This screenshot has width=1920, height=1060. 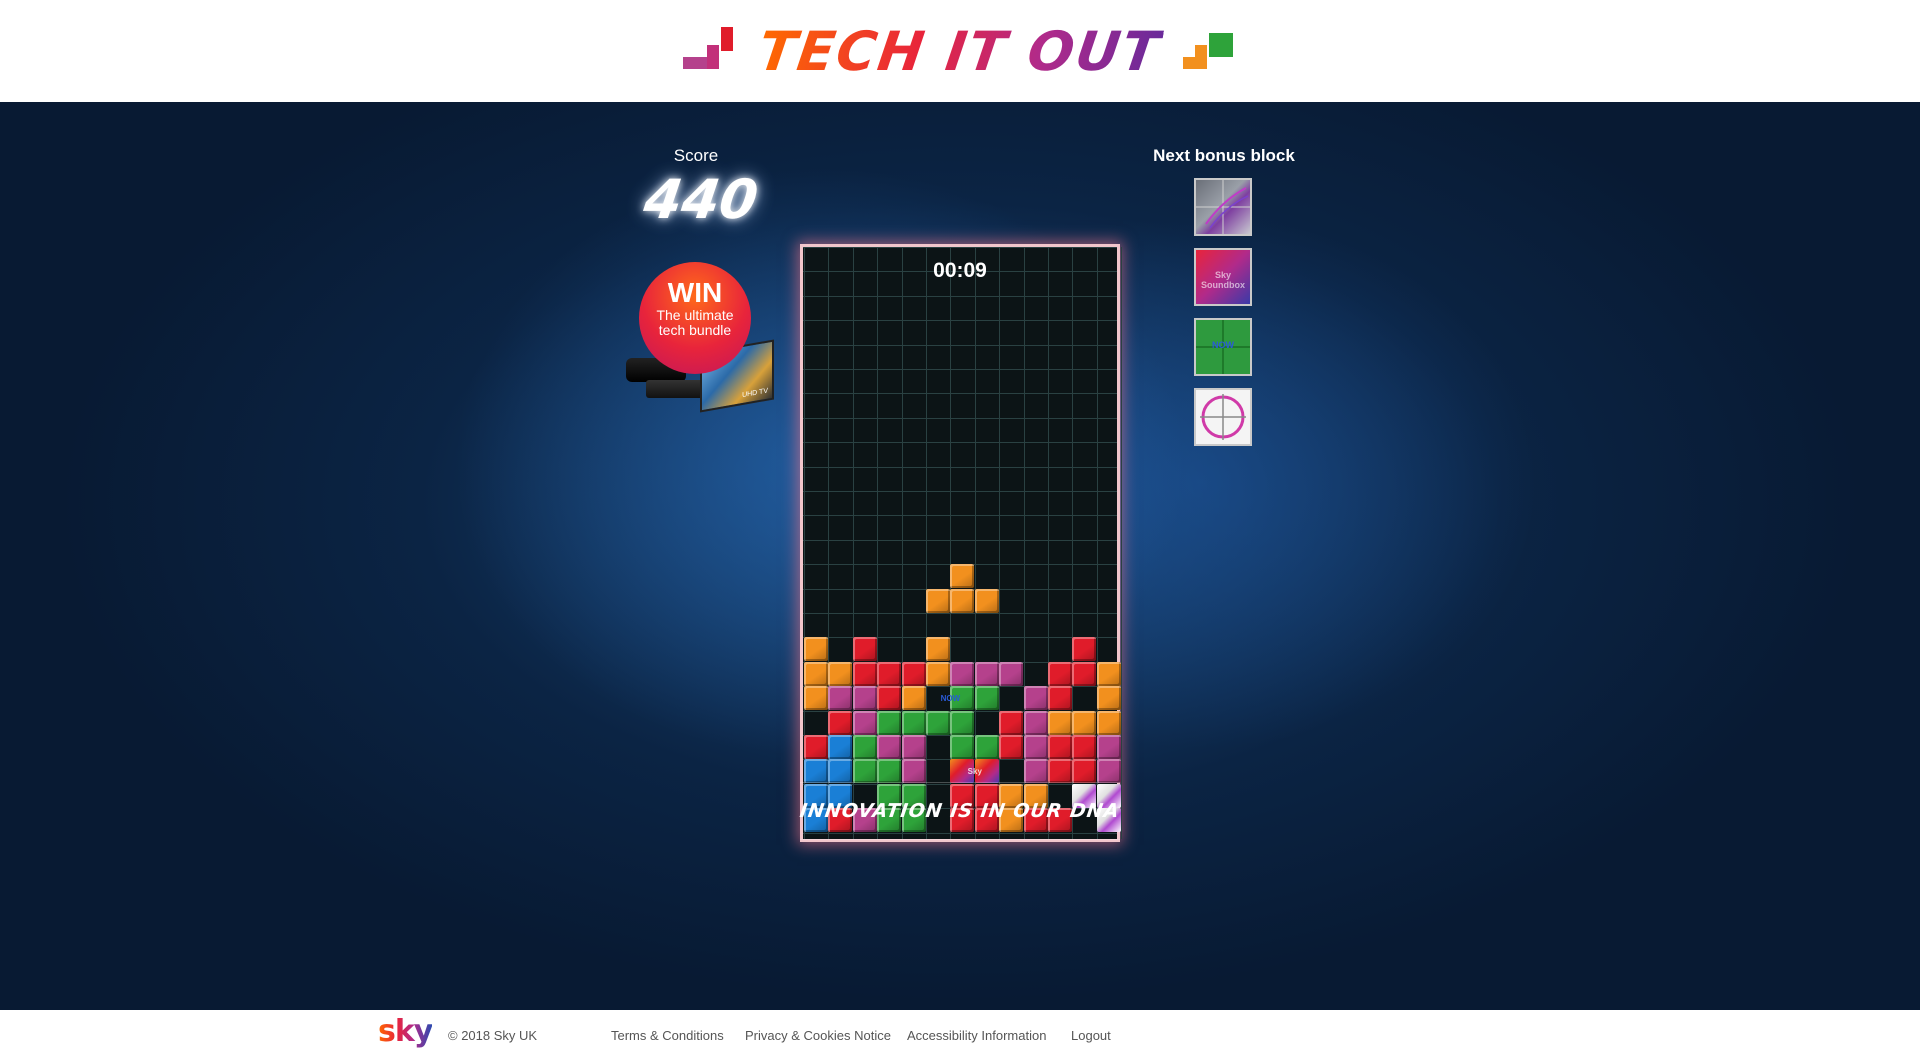 What do you see at coordinates (818, 1035) in the screenshot?
I see `privacy-link: Privacy & Cookies Notice` at bounding box center [818, 1035].